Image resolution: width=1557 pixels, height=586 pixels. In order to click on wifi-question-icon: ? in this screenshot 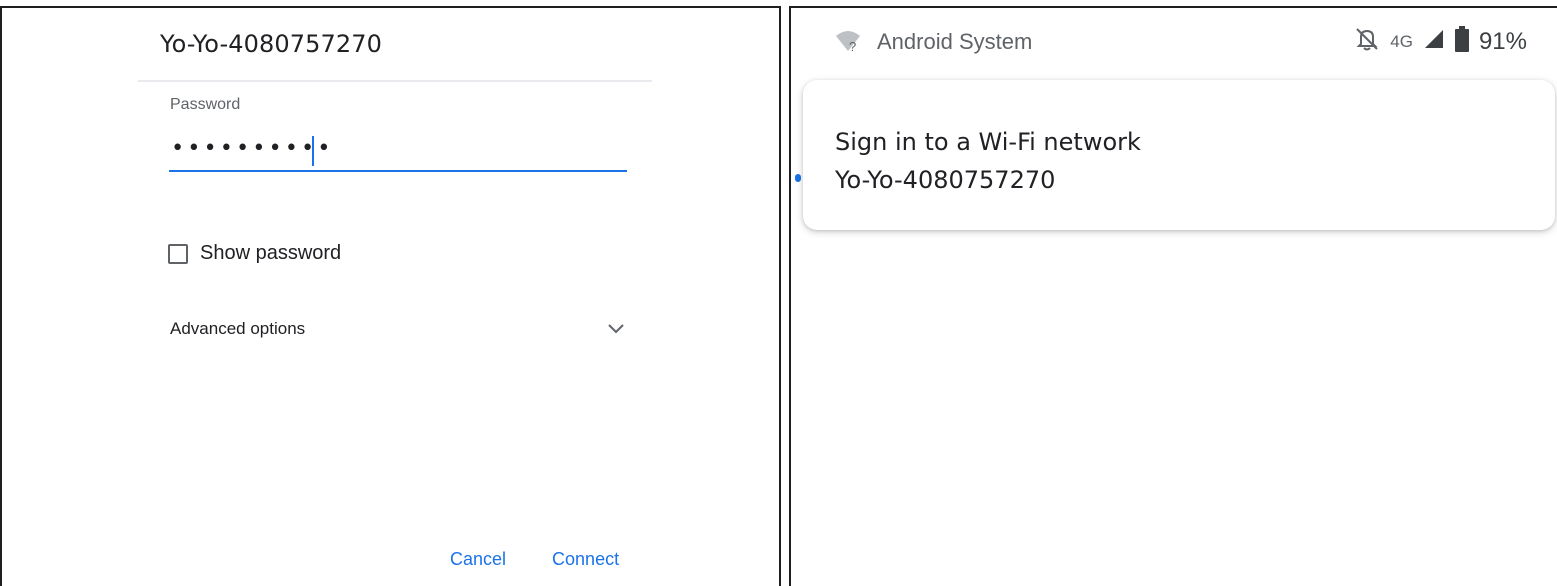, I will do `click(848, 42)`.